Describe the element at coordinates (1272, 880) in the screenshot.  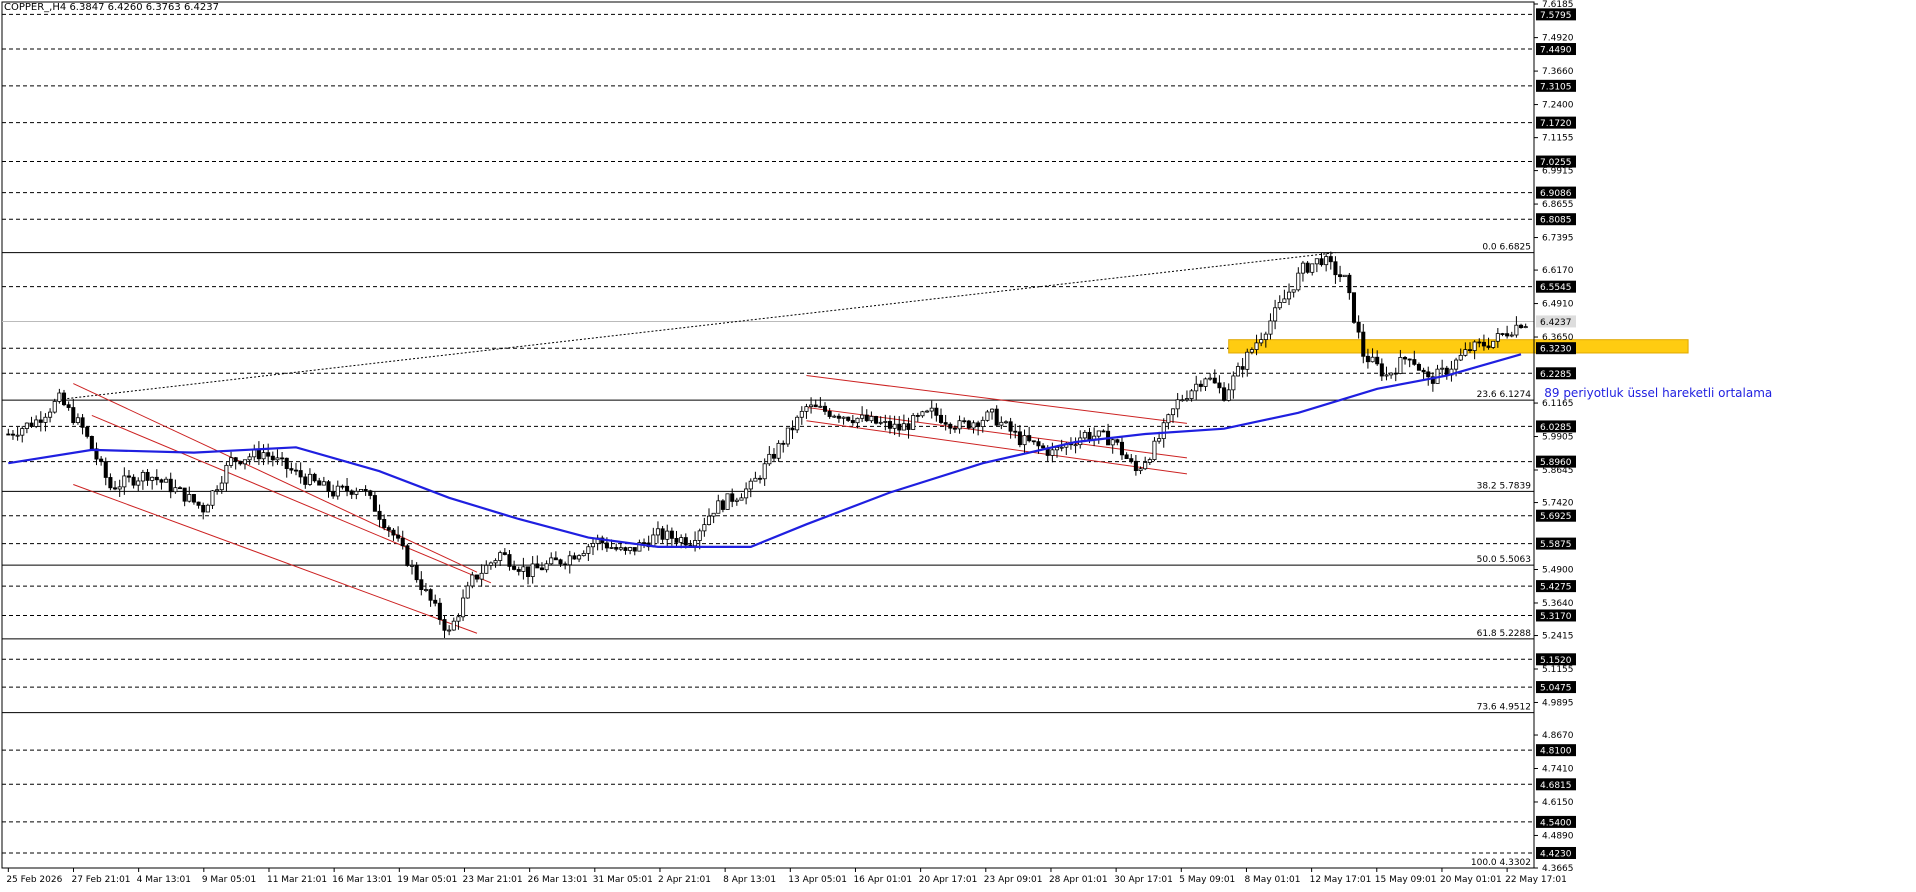
I see `time-tick-label: 8 May 01:01` at that location.